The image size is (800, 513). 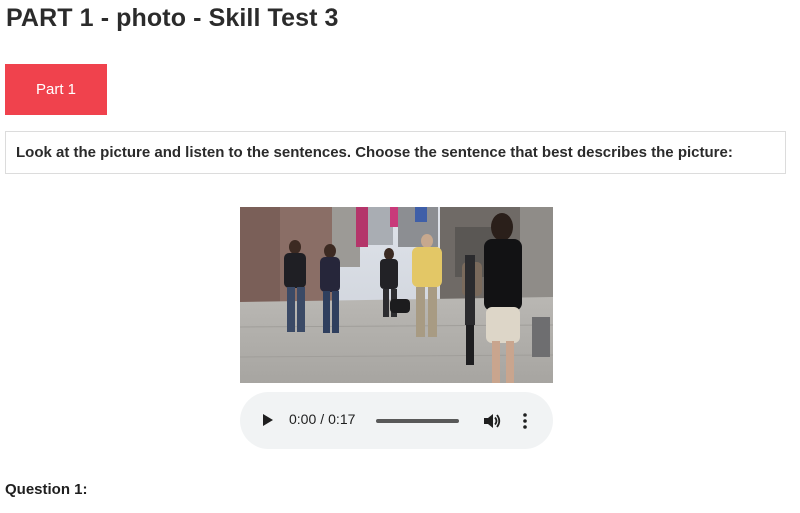 What do you see at coordinates (56, 89) in the screenshot?
I see `tab-part-1: Part 1` at bounding box center [56, 89].